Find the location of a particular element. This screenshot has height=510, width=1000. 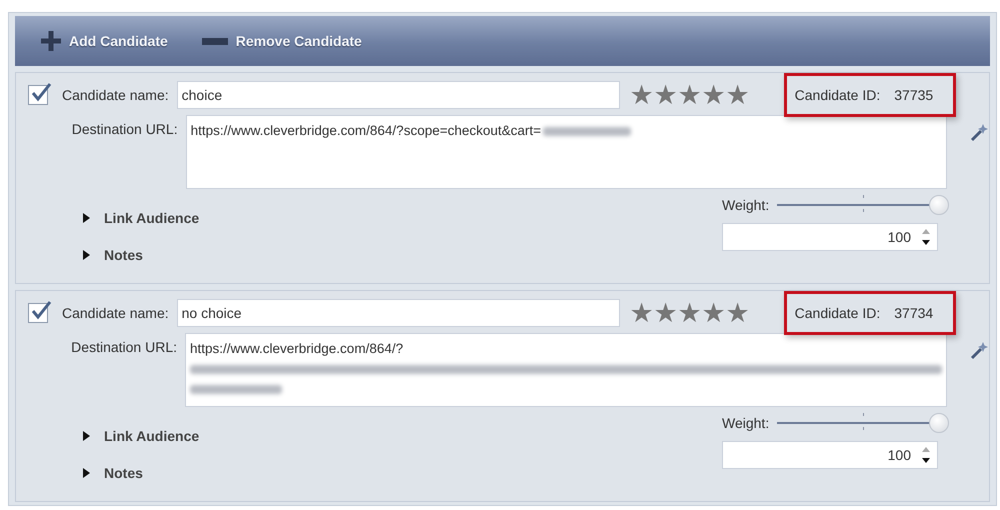

plus-icon is located at coordinates (51, 41).